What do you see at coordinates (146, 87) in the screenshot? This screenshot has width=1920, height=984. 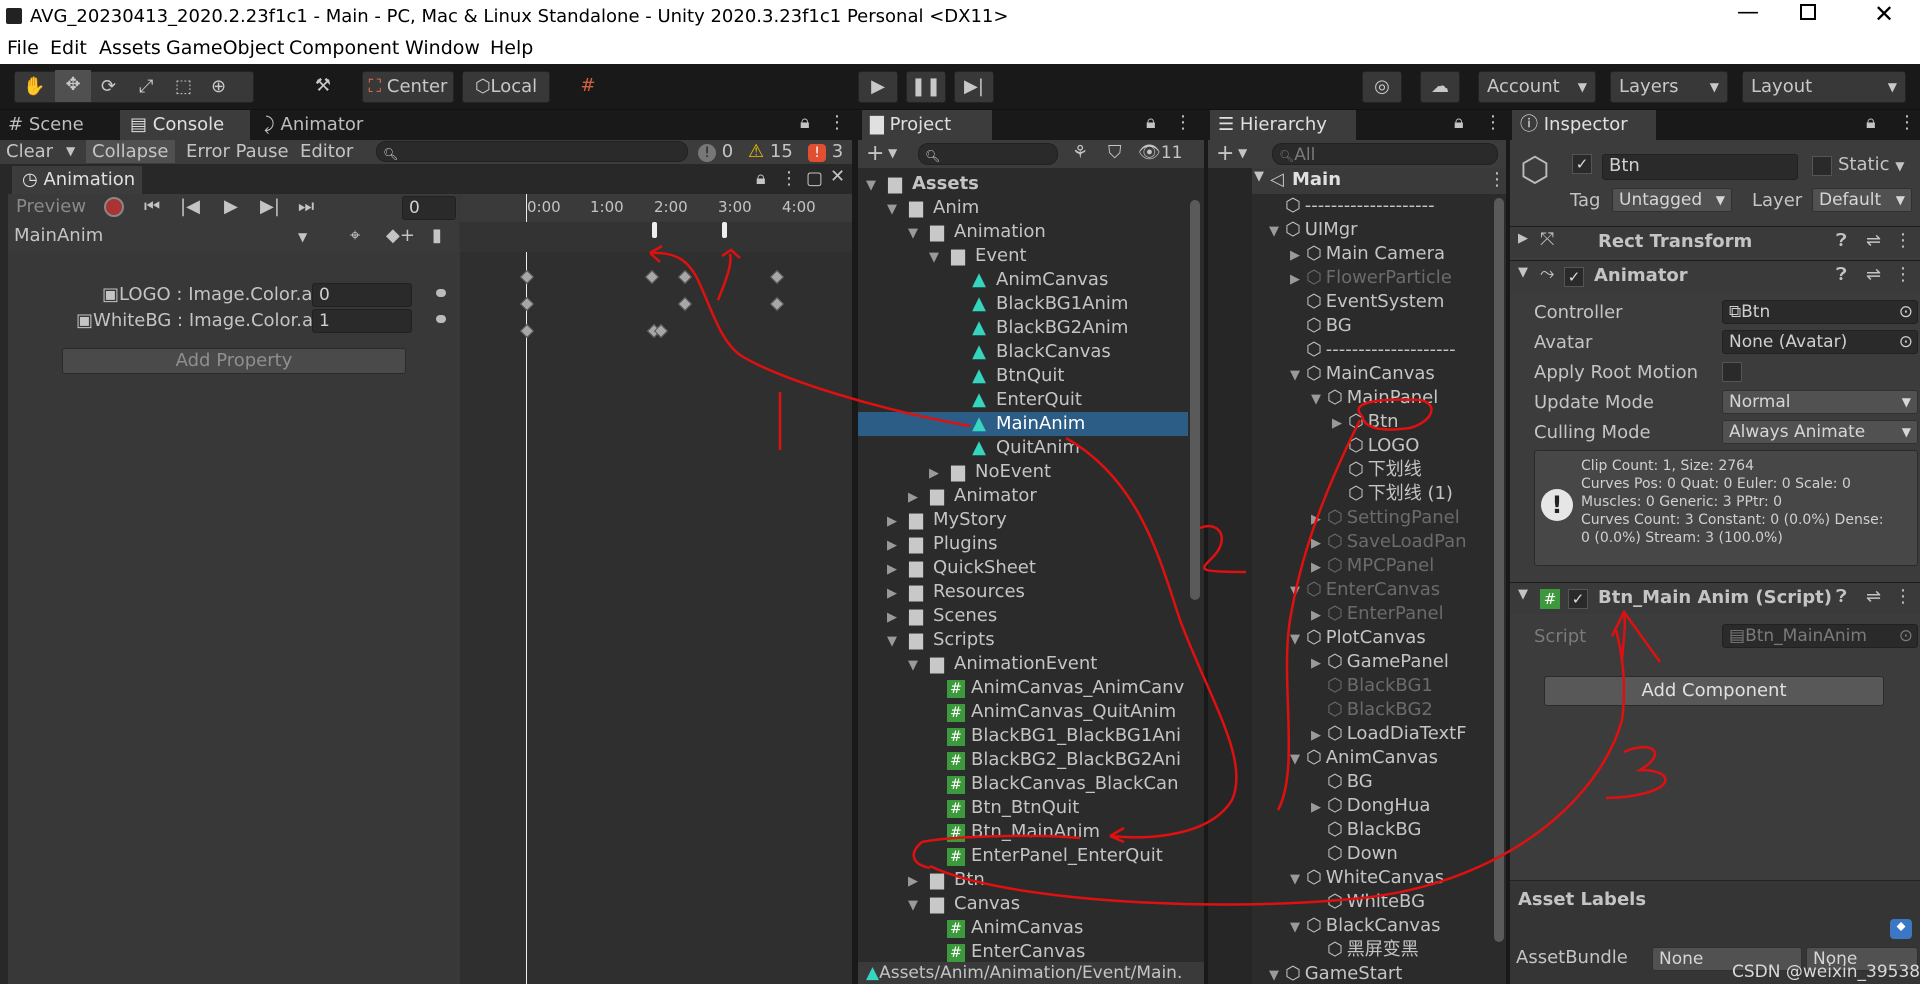 I see `scale-tool-icon: ⤢` at bounding box center [146, 87].